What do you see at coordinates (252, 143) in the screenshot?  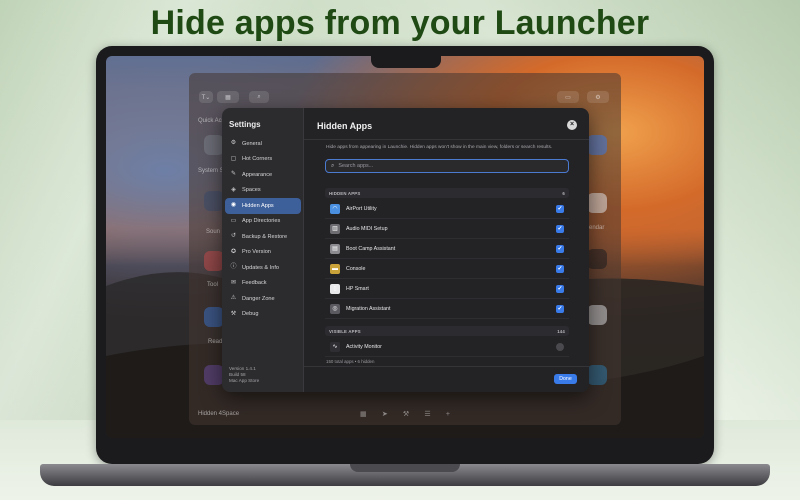 I see `sidebar-item-label: General` at bounding box center [252, 143].